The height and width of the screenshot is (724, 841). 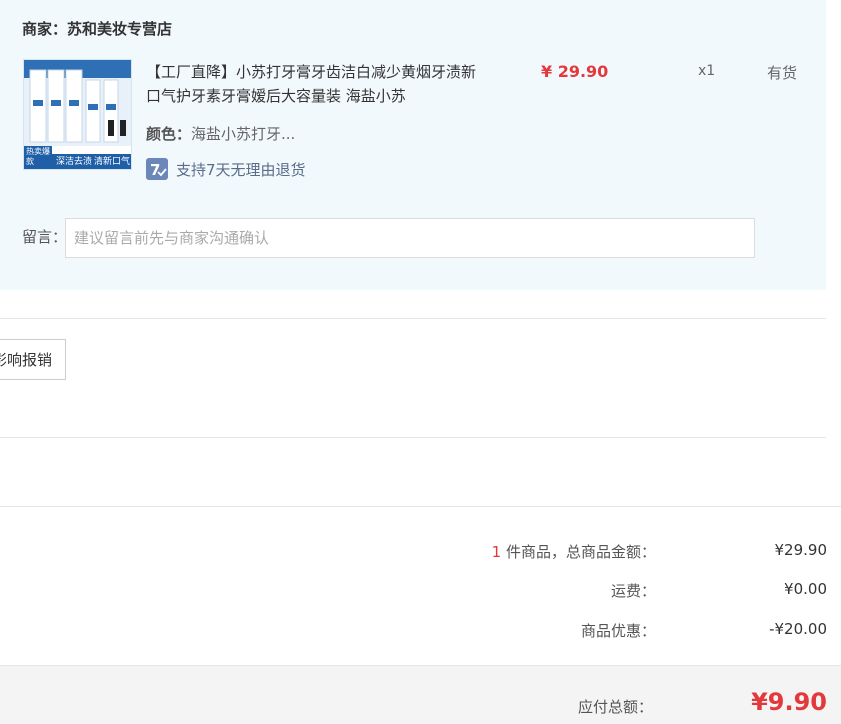 What do you see at coordinates (420, 694) in the screenshot?
I see `total-payable-bar: 应付总额： ¥9.90` at bounding box center [420, 694].